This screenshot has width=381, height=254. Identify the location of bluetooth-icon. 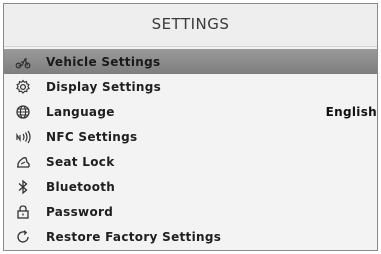
(23, 187).